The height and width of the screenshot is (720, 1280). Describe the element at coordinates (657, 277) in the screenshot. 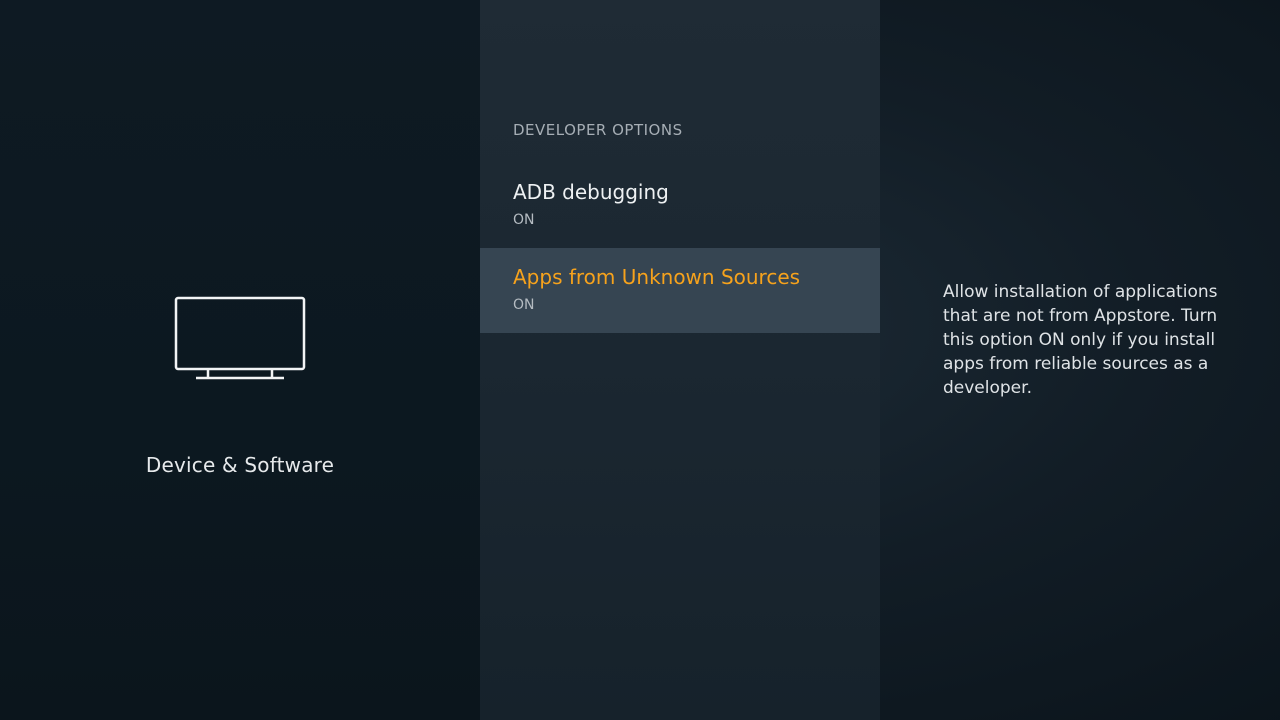

I see `menu-item-title: Apps from Unknown Sources` at that location.